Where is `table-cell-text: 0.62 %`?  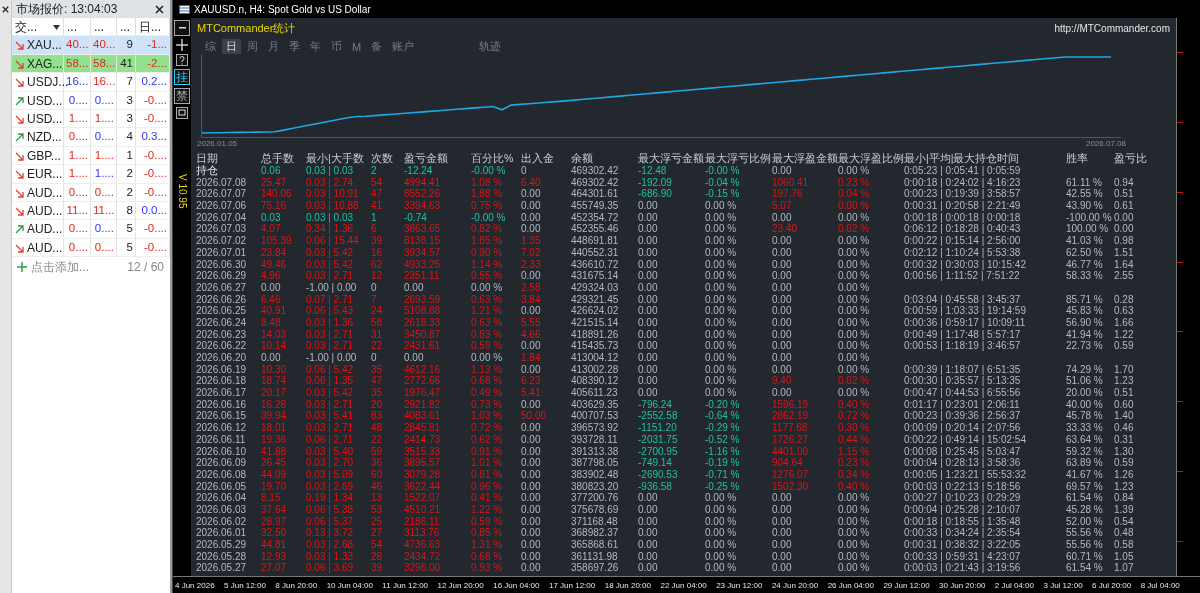 table-cell-text: 0.62 % is located at coordinates (487, 439).